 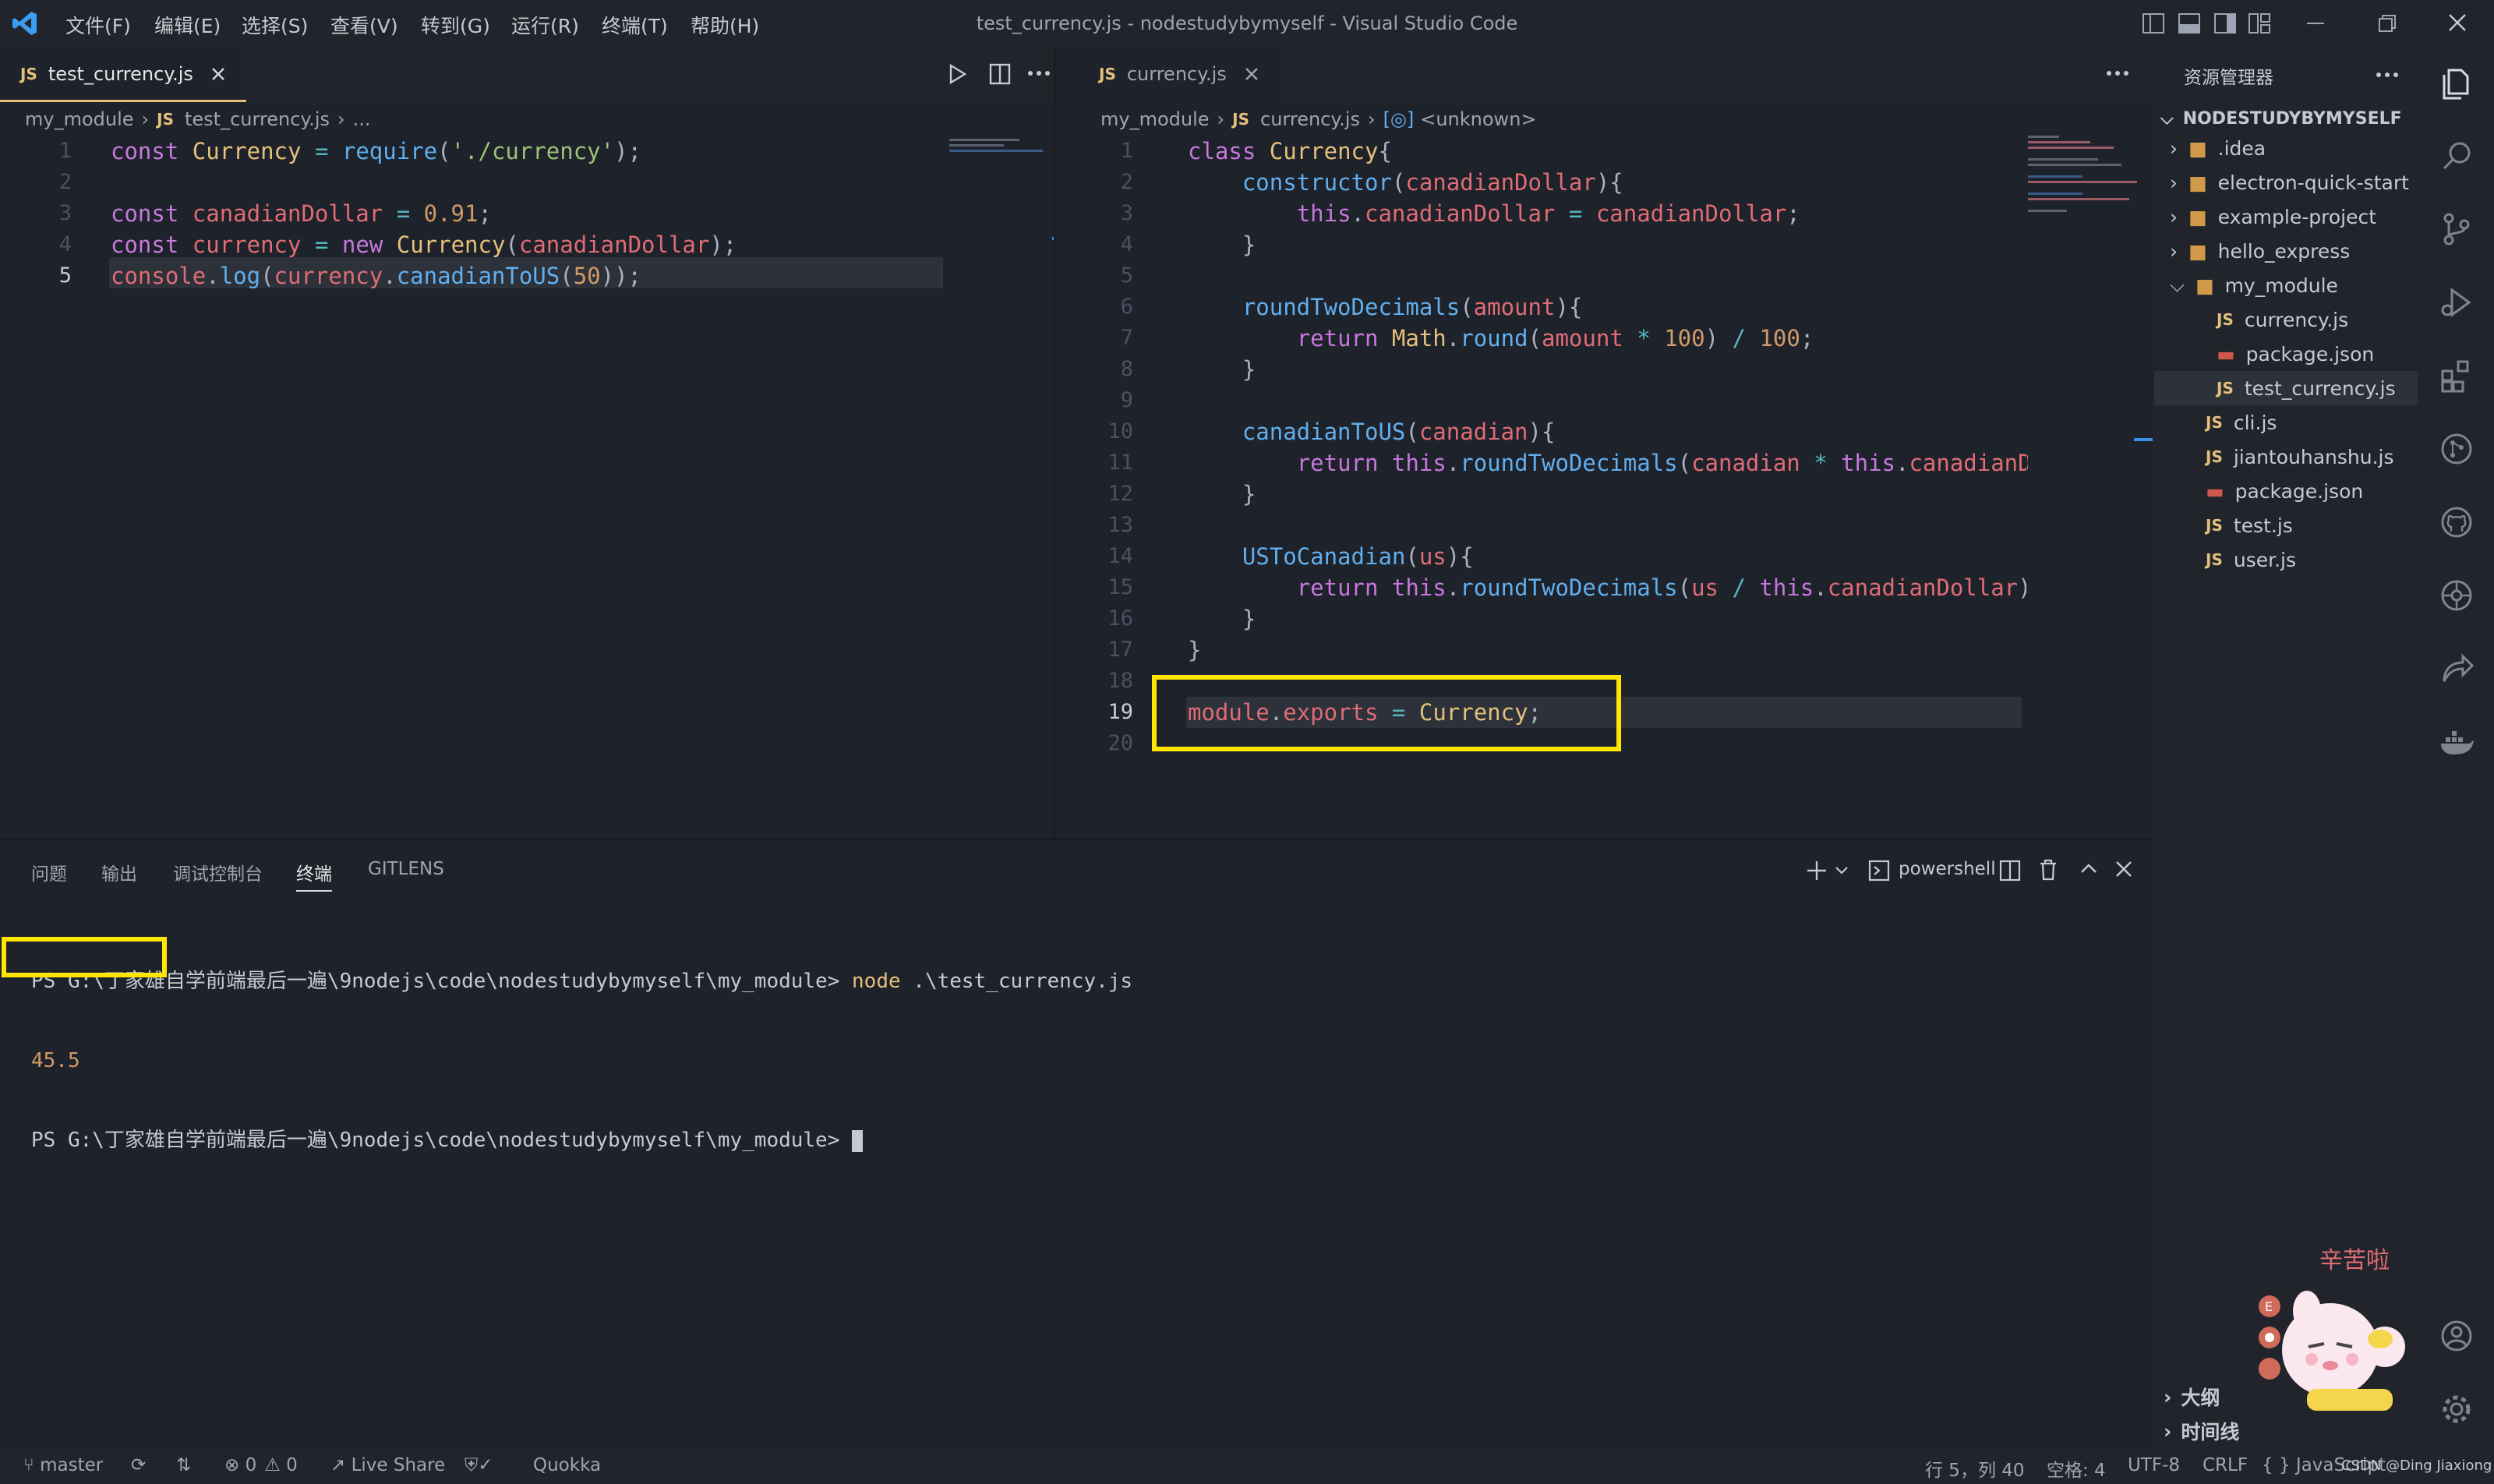 What do you see at coordinates (84, 957) in the screenshot?
I see `highlight-box-output` at bounding box center [84, 957].